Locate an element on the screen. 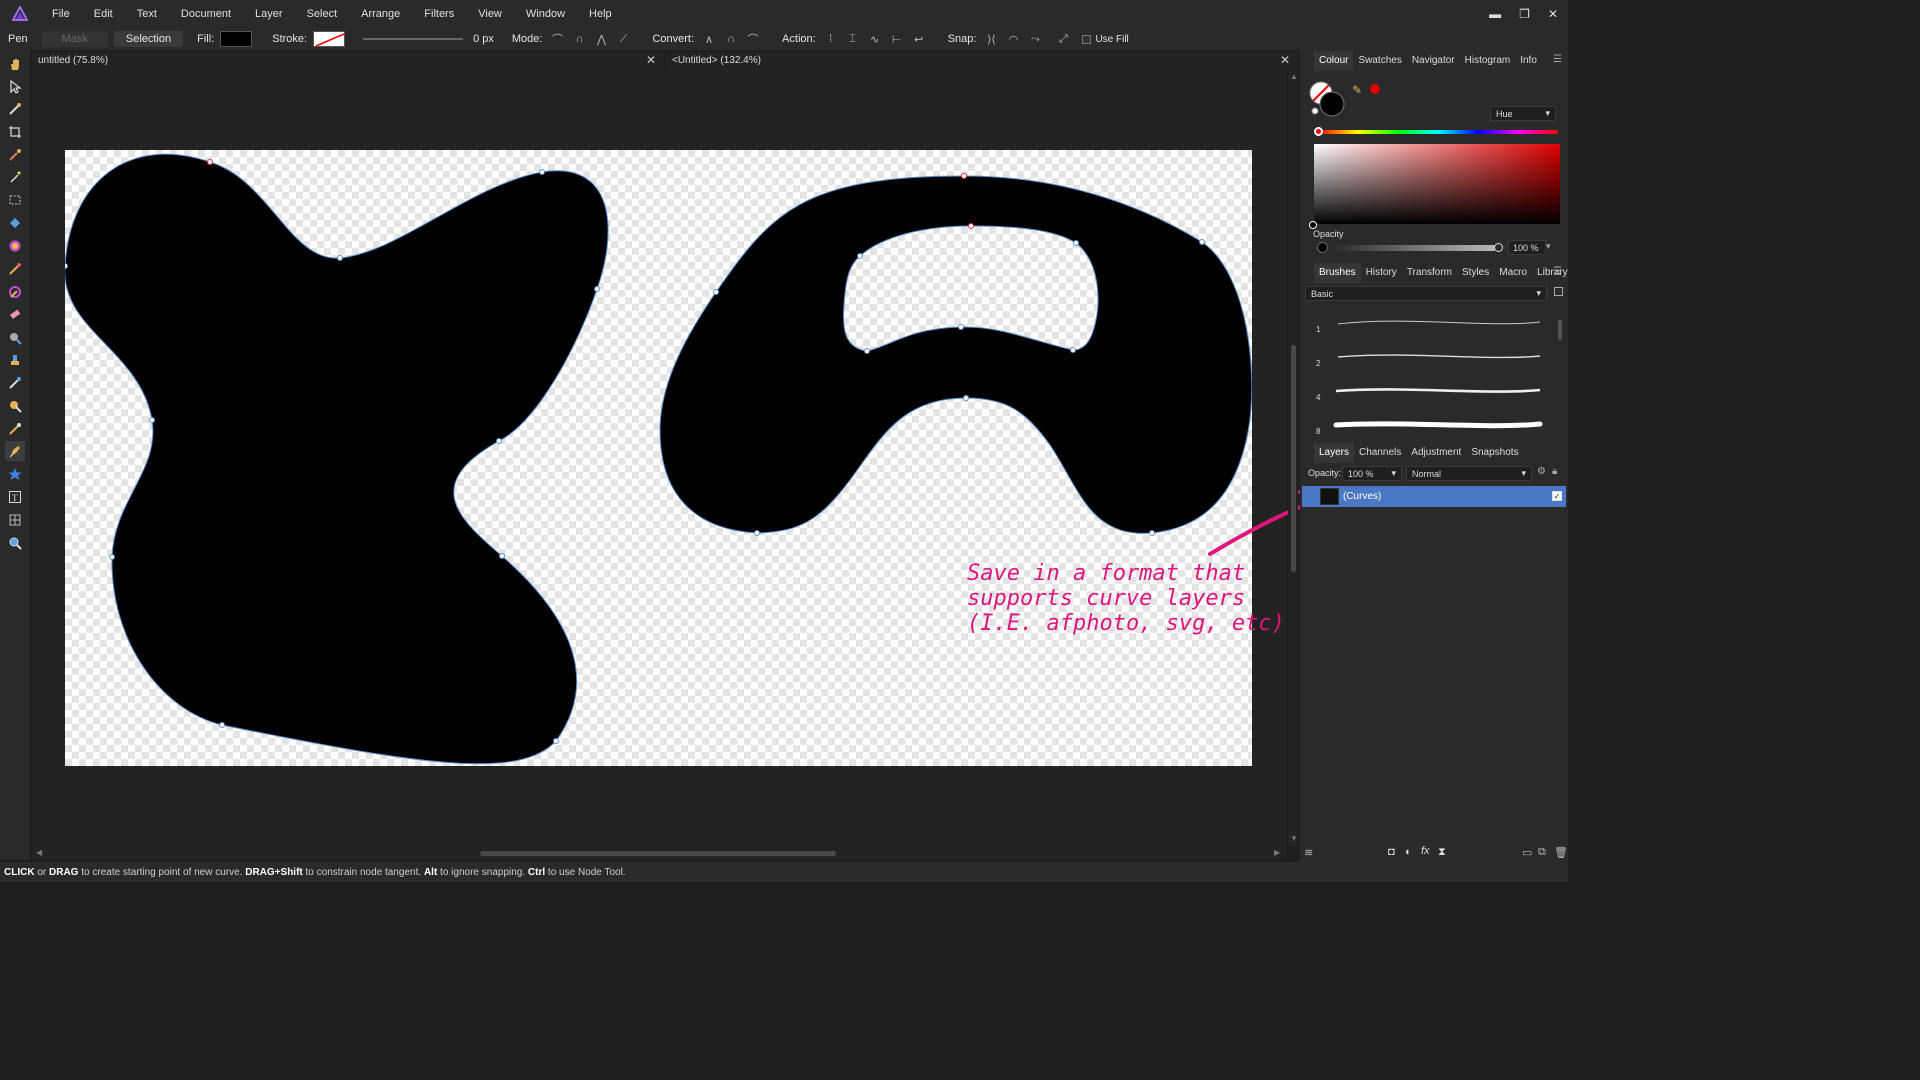 This screenshot has width=1920, height=1080. tab-layers: Layers is located at coordinates (1334, 453).